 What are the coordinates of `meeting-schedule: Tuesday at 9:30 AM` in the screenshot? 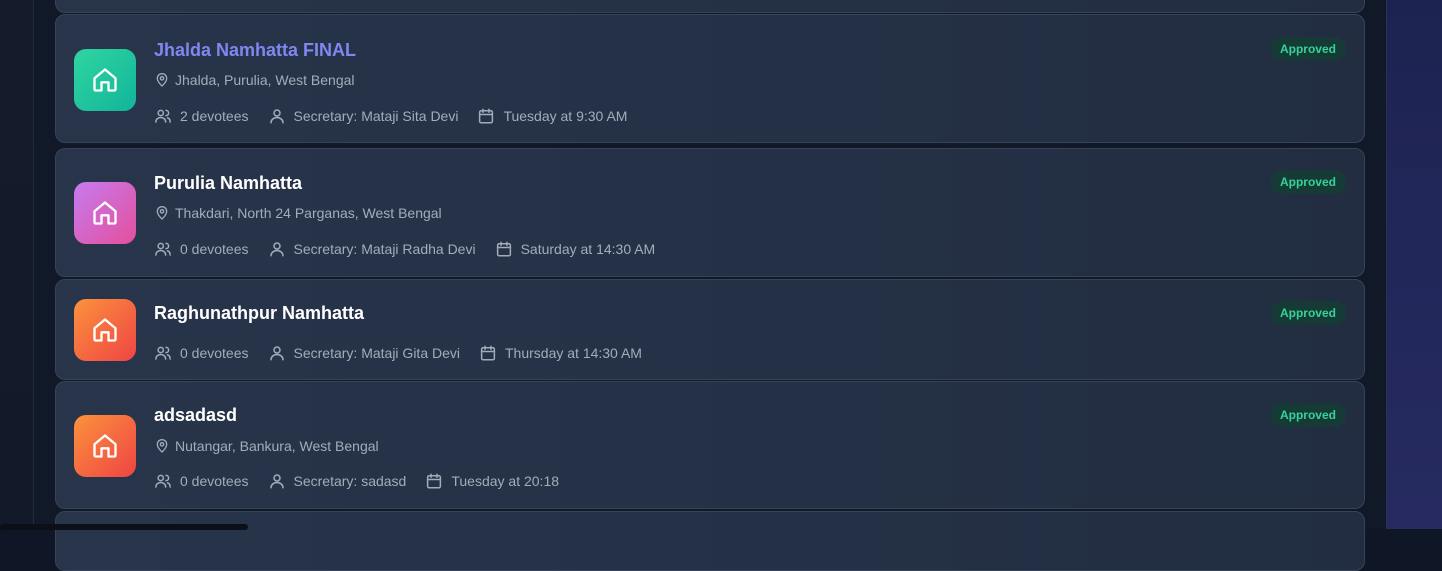 It's located at (552, 116).